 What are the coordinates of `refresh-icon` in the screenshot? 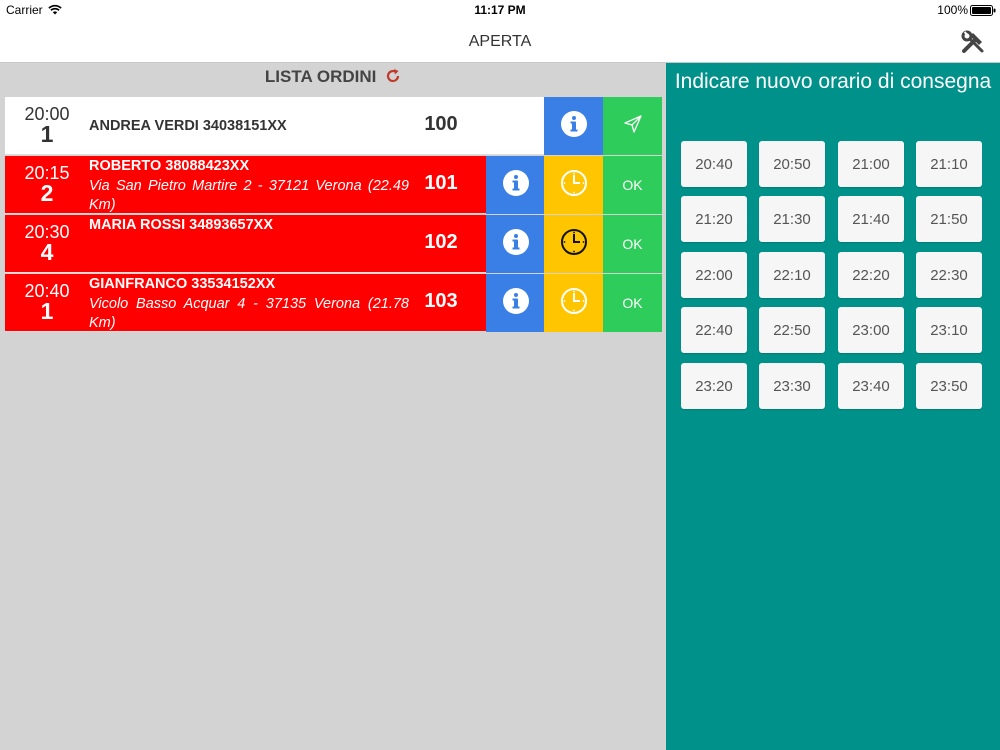 It's located at (393, 76).